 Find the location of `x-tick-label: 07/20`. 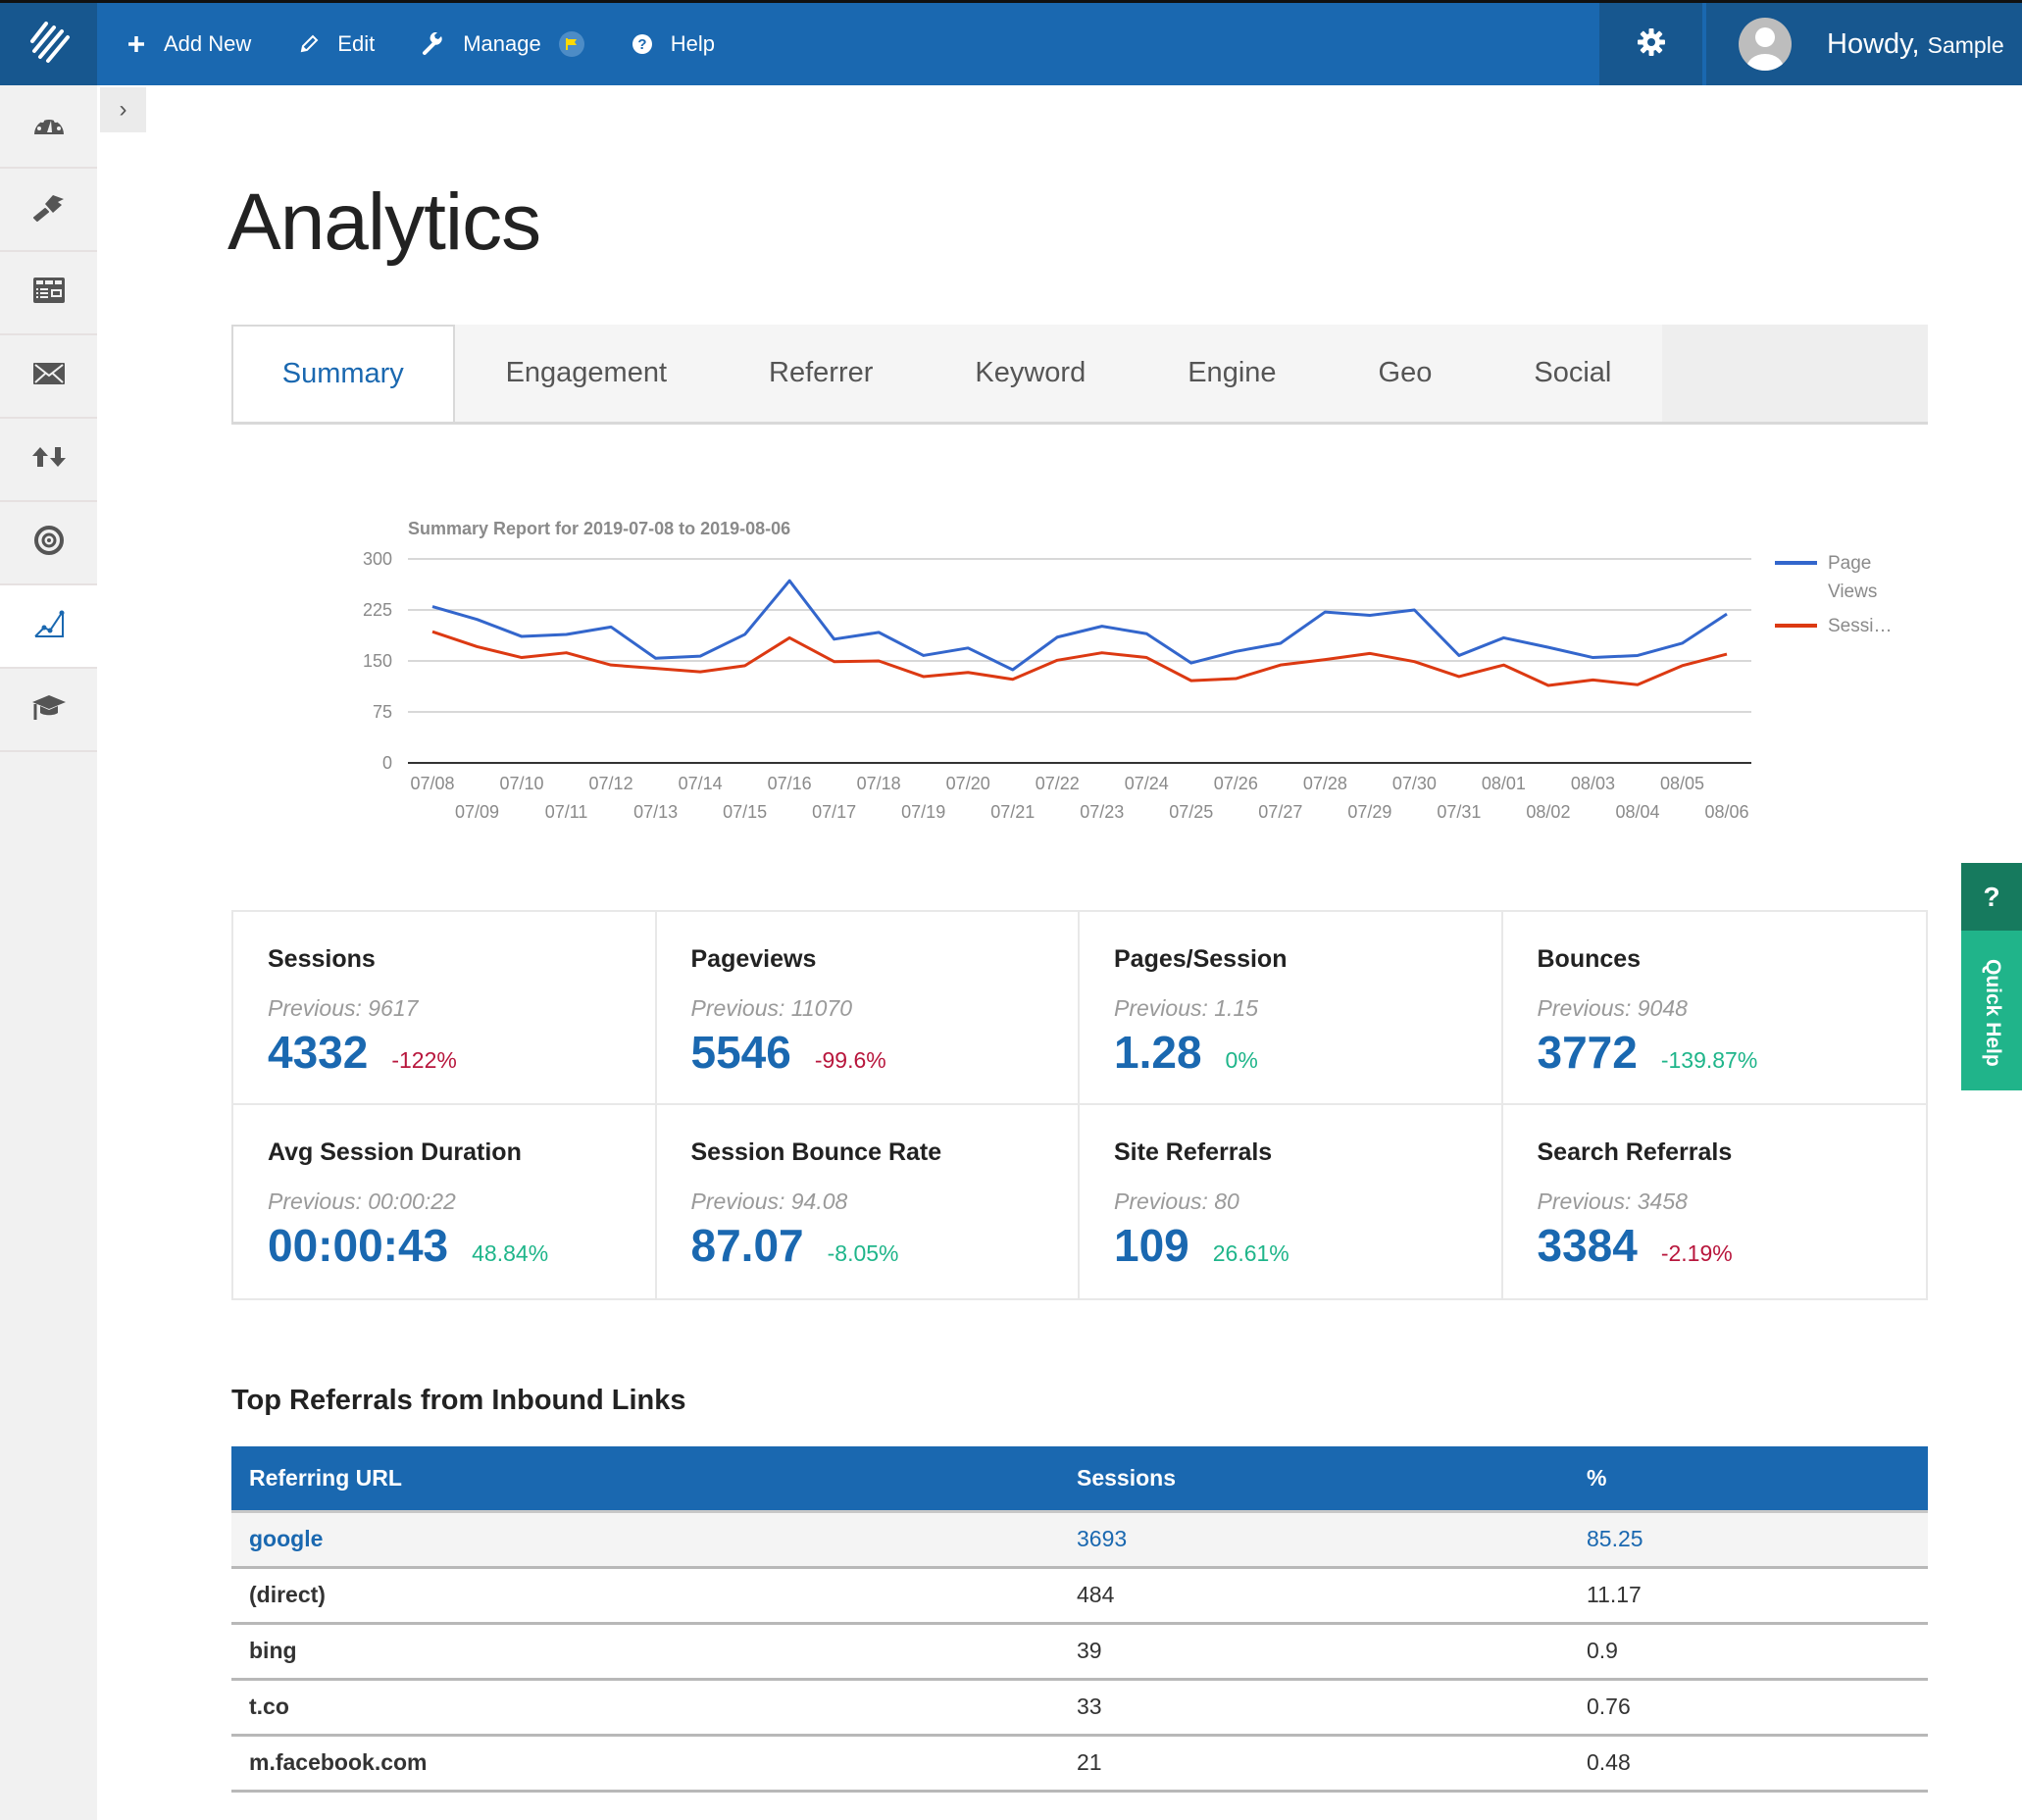

x-tick-label: 07/20 is located at coordinates (968, 783).